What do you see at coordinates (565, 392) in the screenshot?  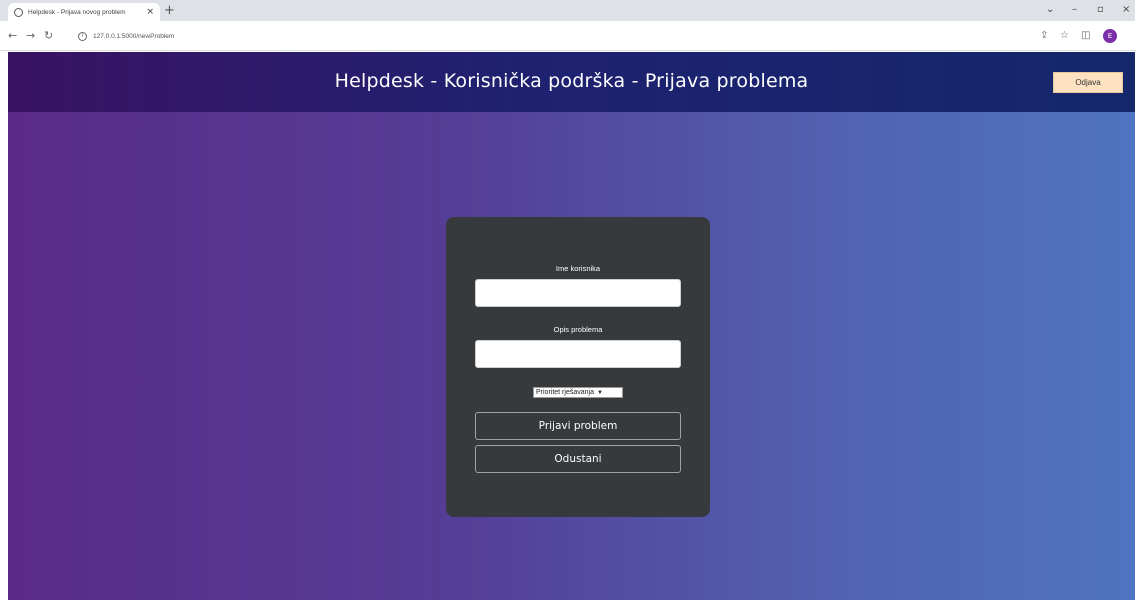 I see `priority-selected-value: Prioritet rješavanja` at bounding box center [565, 392].